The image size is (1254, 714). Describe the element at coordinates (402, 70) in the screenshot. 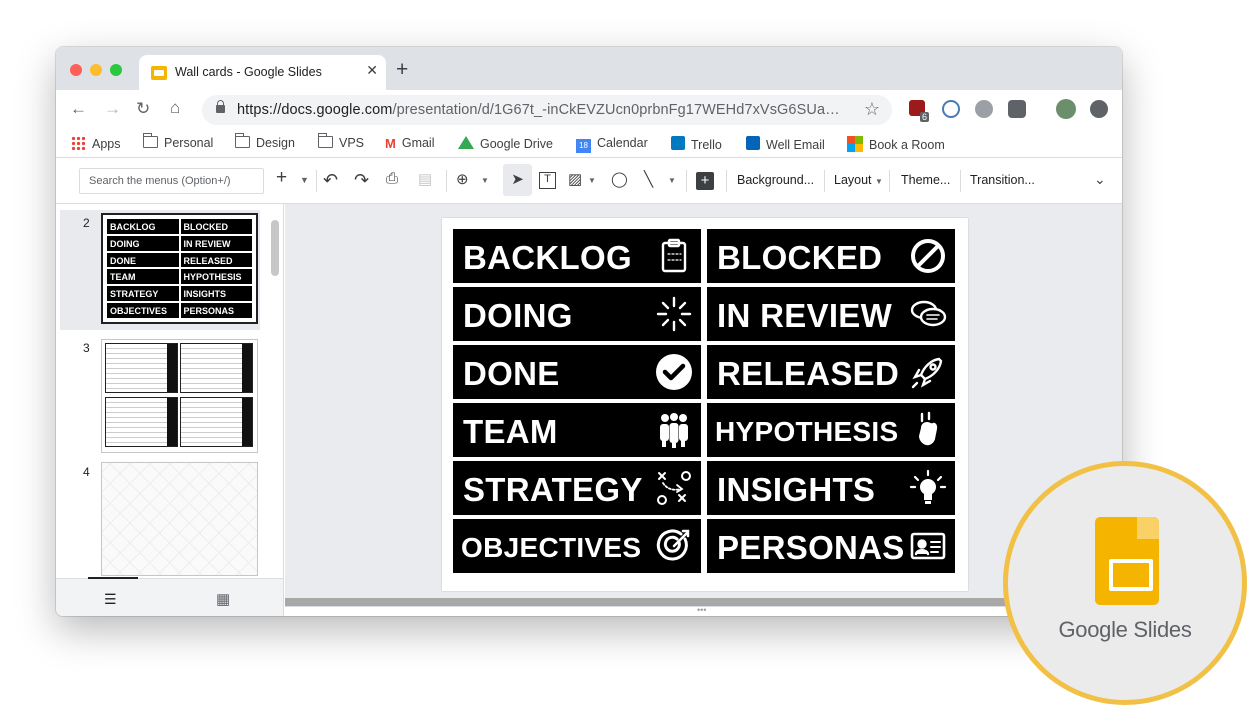

I see `new-tab-button: +` at that location.